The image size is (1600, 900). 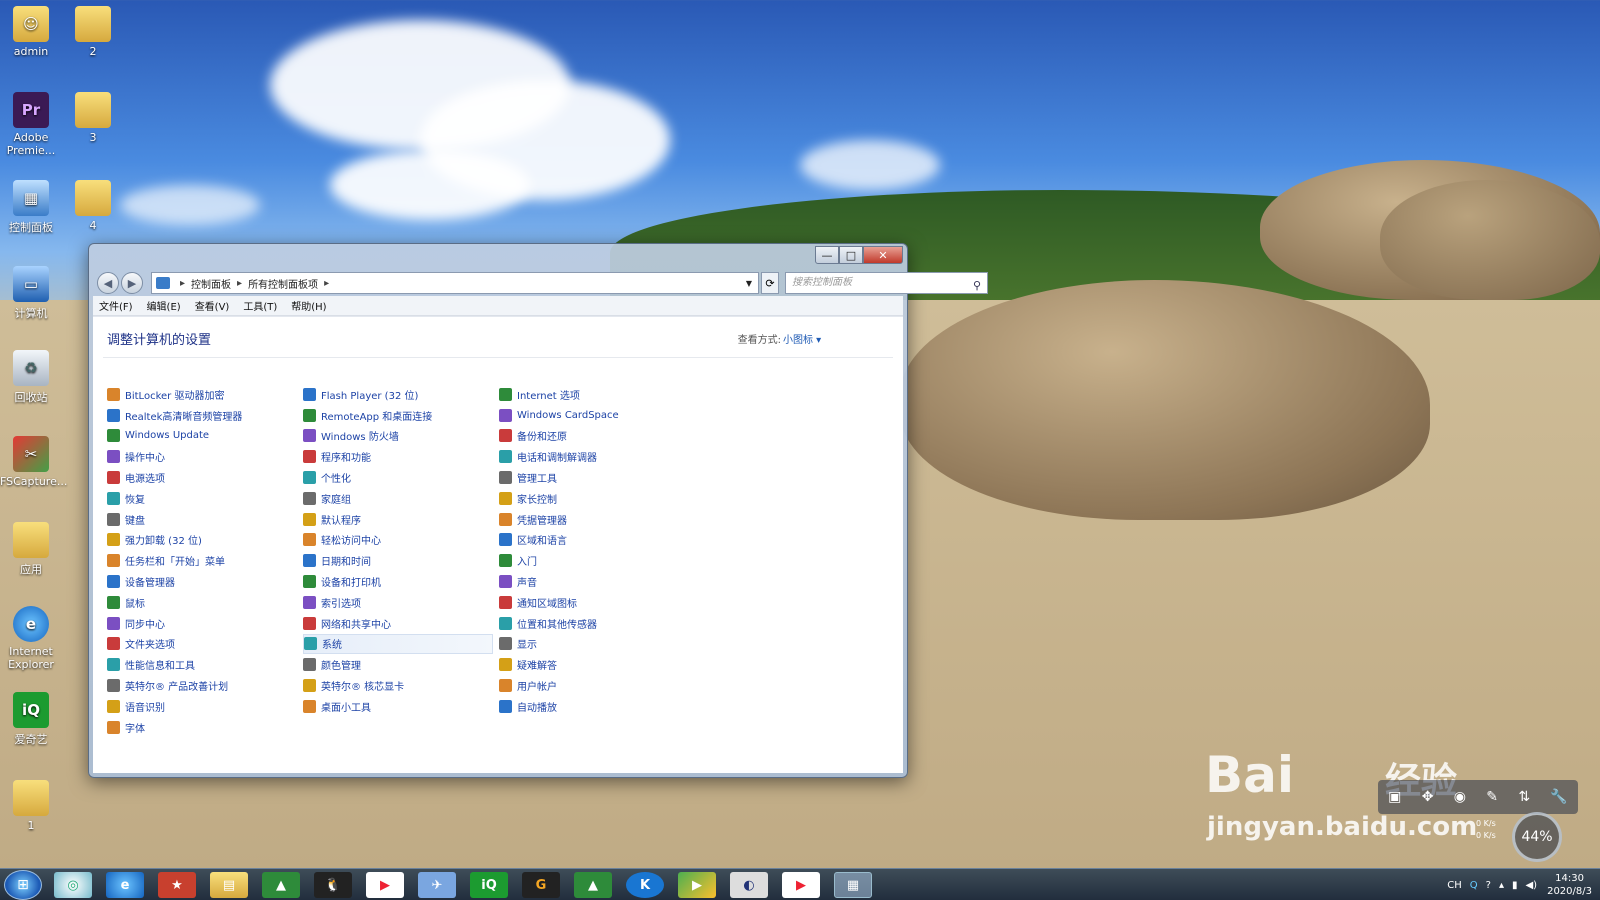 What do you see at coordinates (977, 286) in the screenshot?
I see `search-icon: ⚲` at bounding box center [977, 286].